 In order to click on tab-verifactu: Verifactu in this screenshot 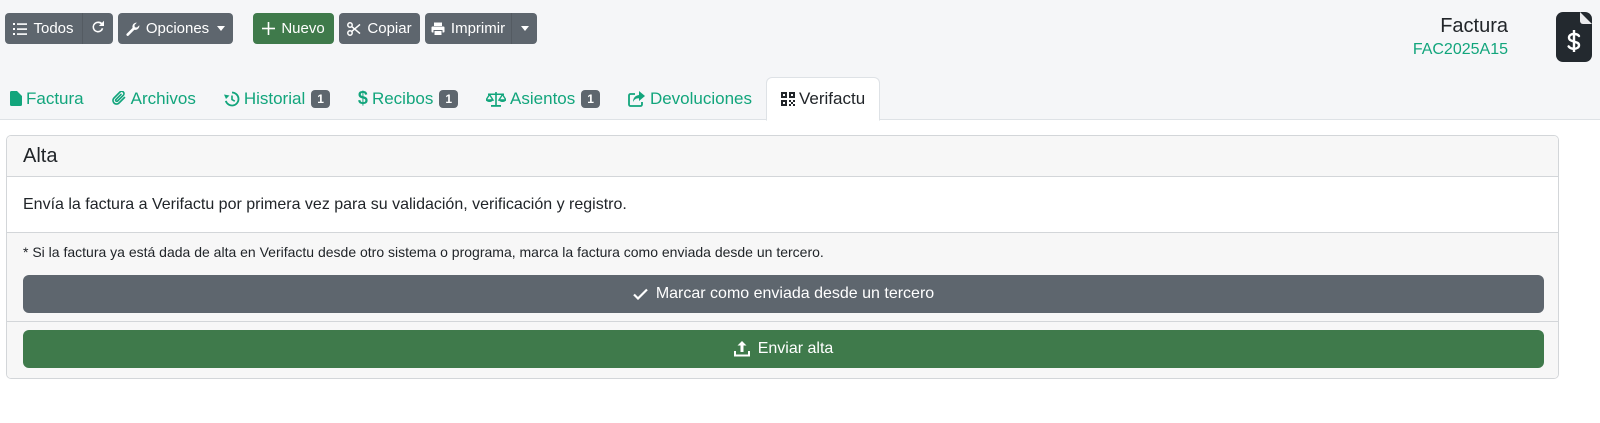, I will do `click(823, 99)`.